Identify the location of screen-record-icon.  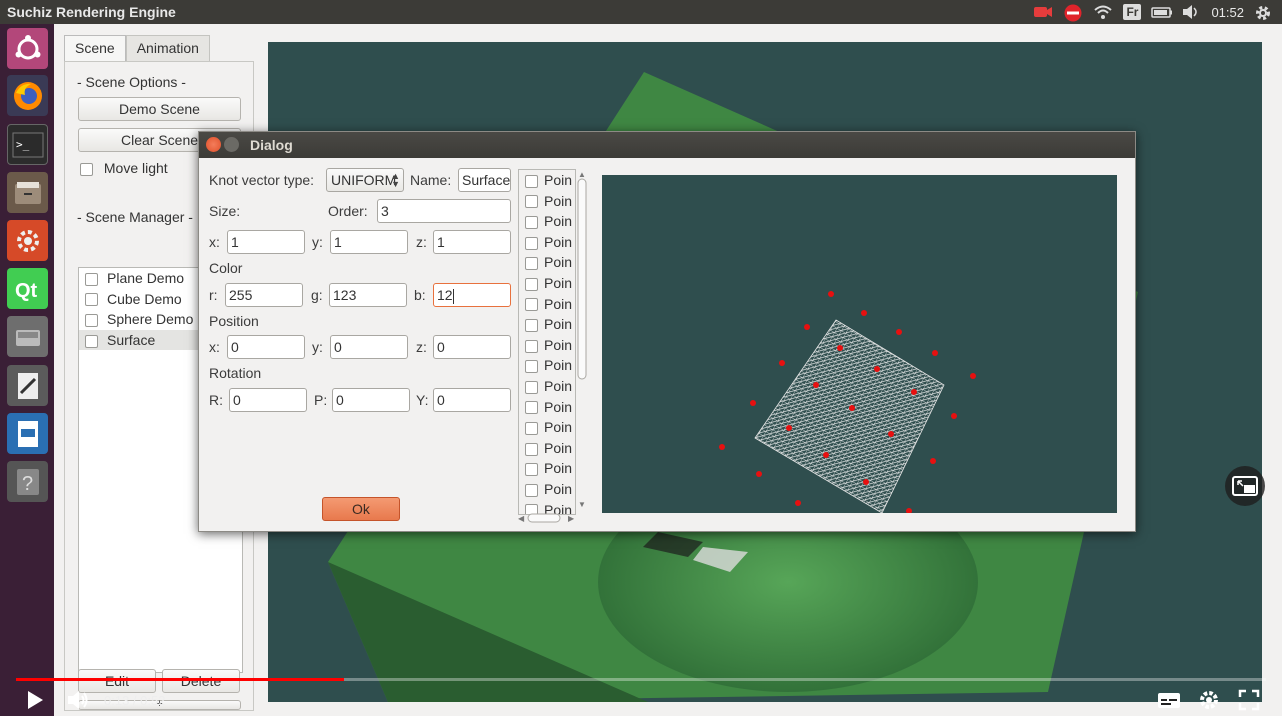
(1043, 12).